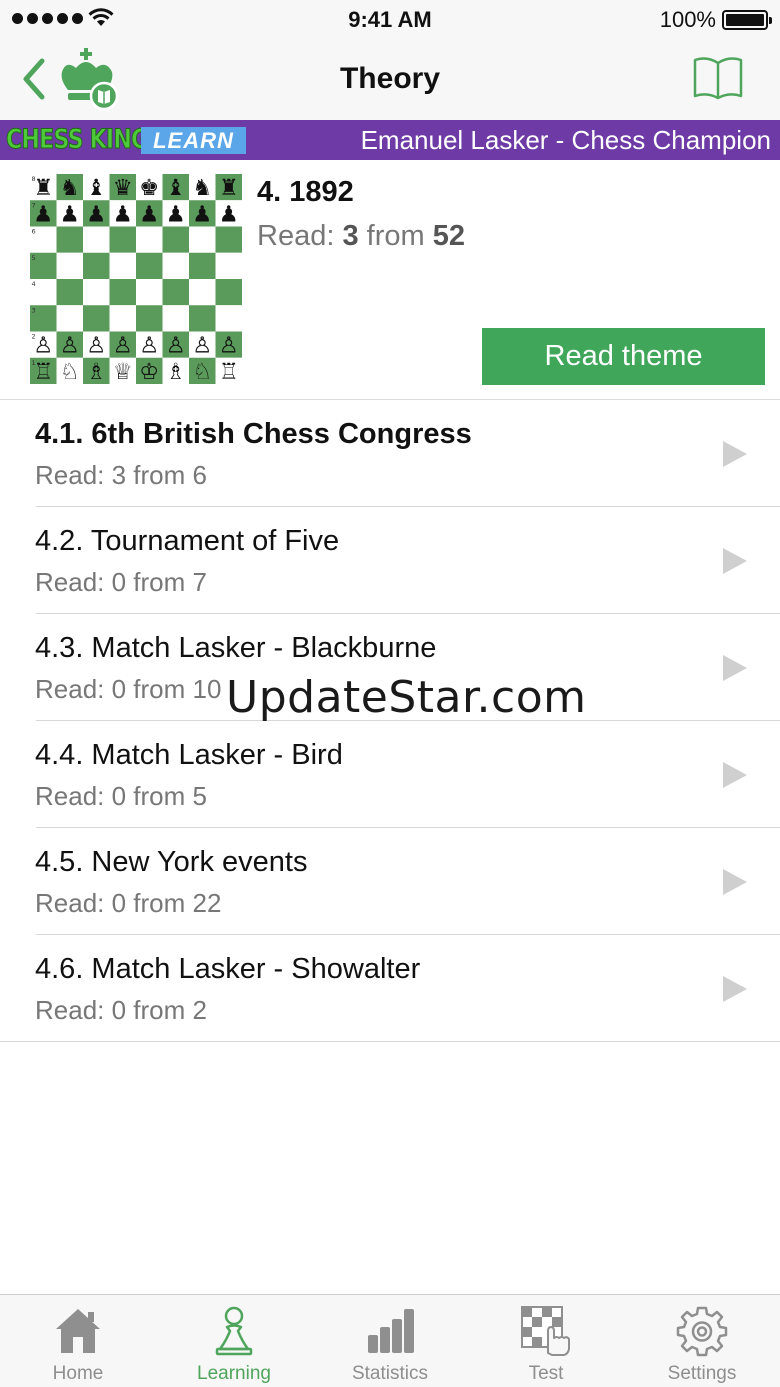  I want to click on chapter-title: 4.1. 6th British Chess Congress, so click(253, 434).